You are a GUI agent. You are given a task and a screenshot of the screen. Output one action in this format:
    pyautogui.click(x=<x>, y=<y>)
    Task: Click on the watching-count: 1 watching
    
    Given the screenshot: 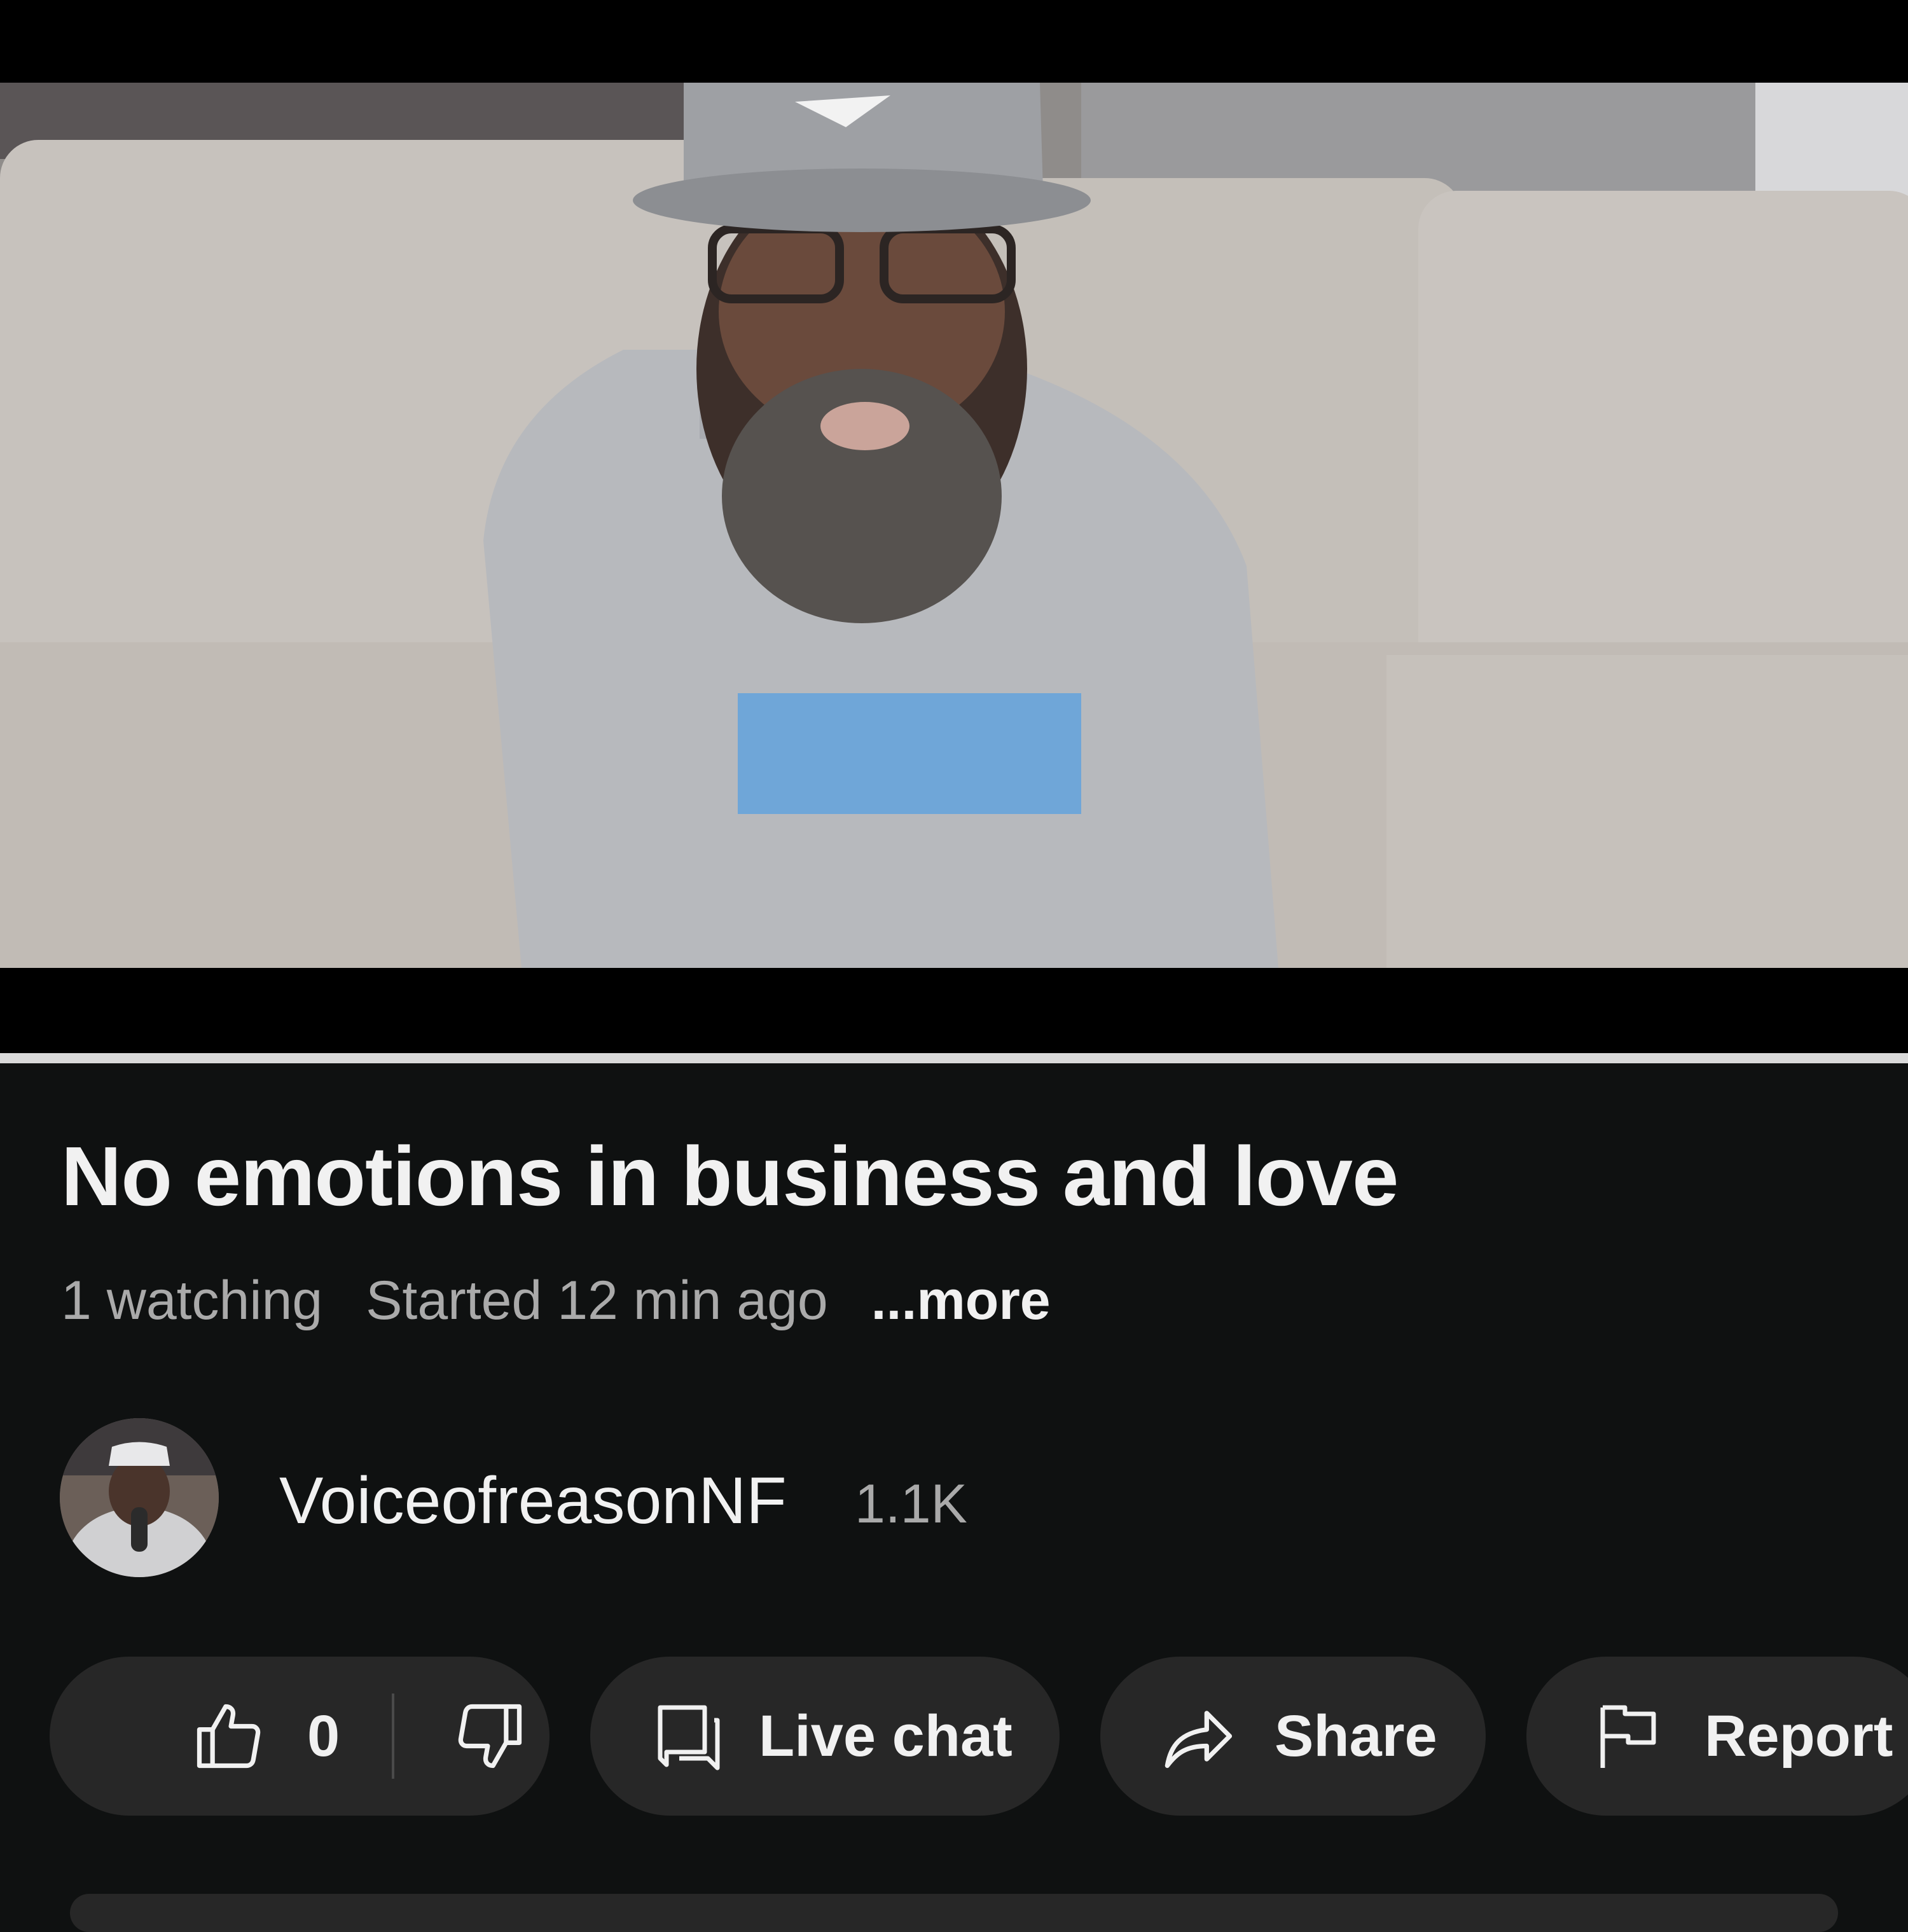 What is the action you would take?
    pyautogui.click(x=192, y=1301)
    